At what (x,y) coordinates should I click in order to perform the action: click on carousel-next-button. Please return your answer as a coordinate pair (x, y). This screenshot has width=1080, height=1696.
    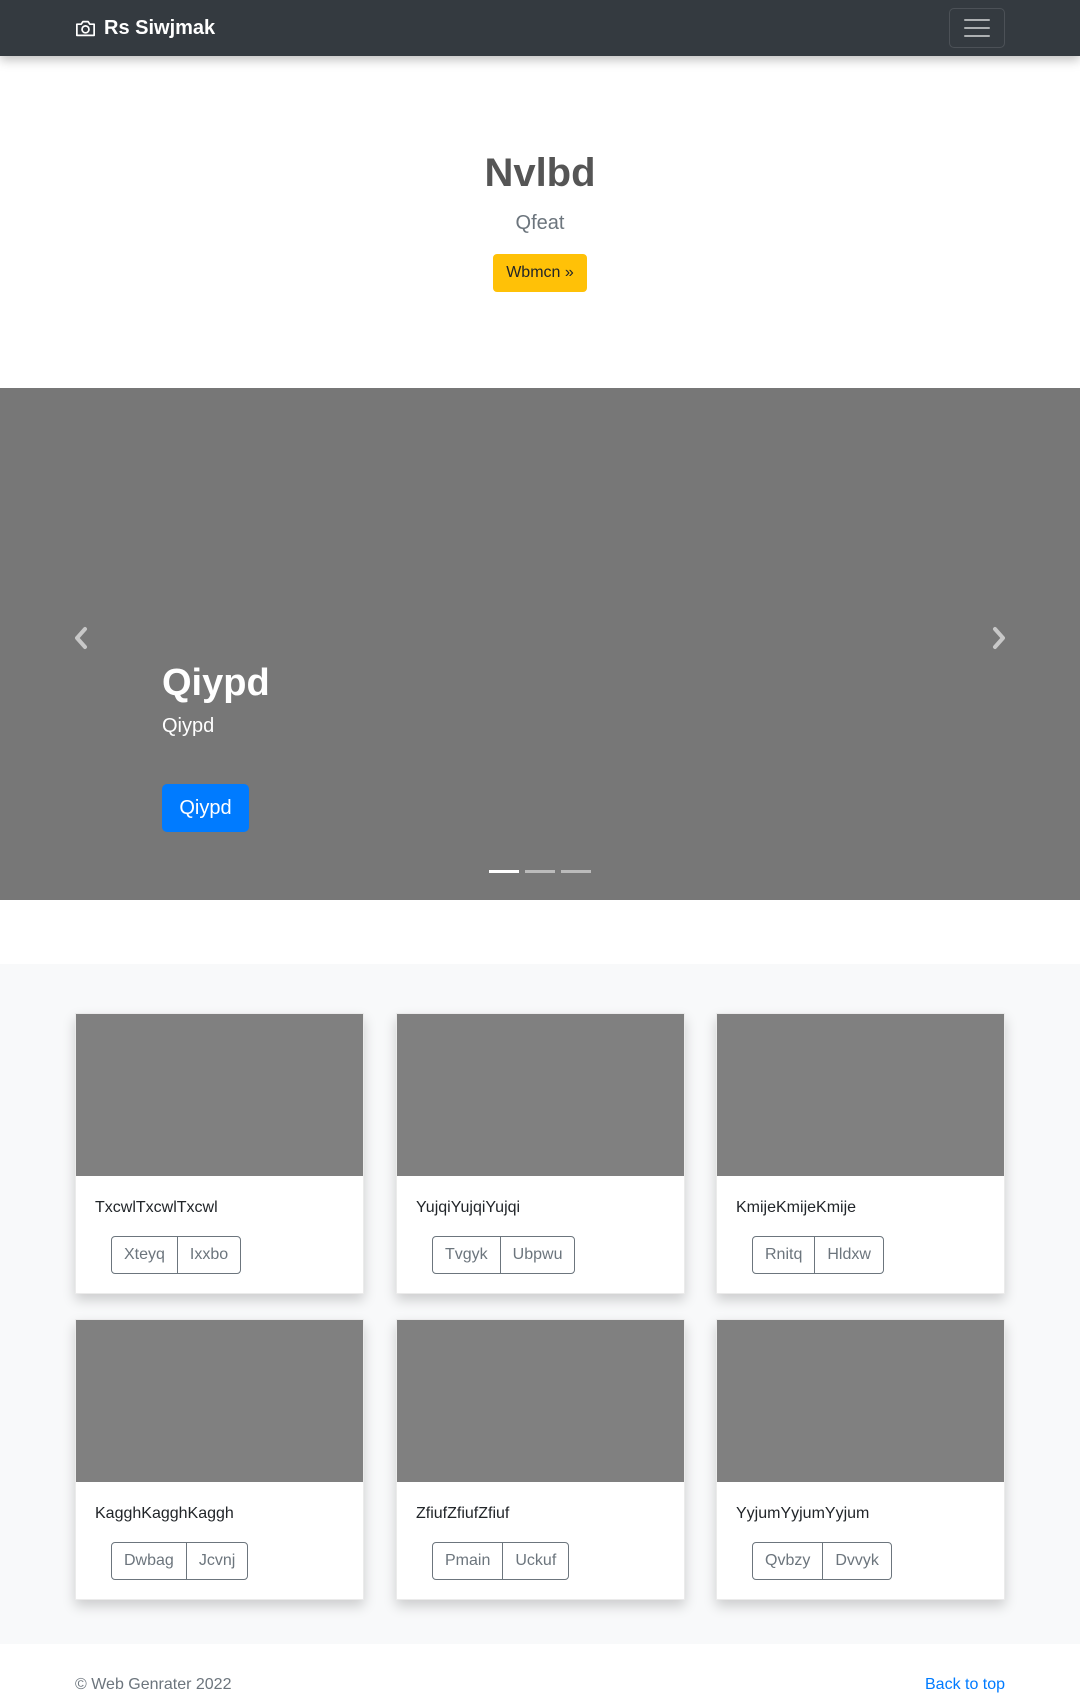
    Looking at the image, I should click on (999, 638).